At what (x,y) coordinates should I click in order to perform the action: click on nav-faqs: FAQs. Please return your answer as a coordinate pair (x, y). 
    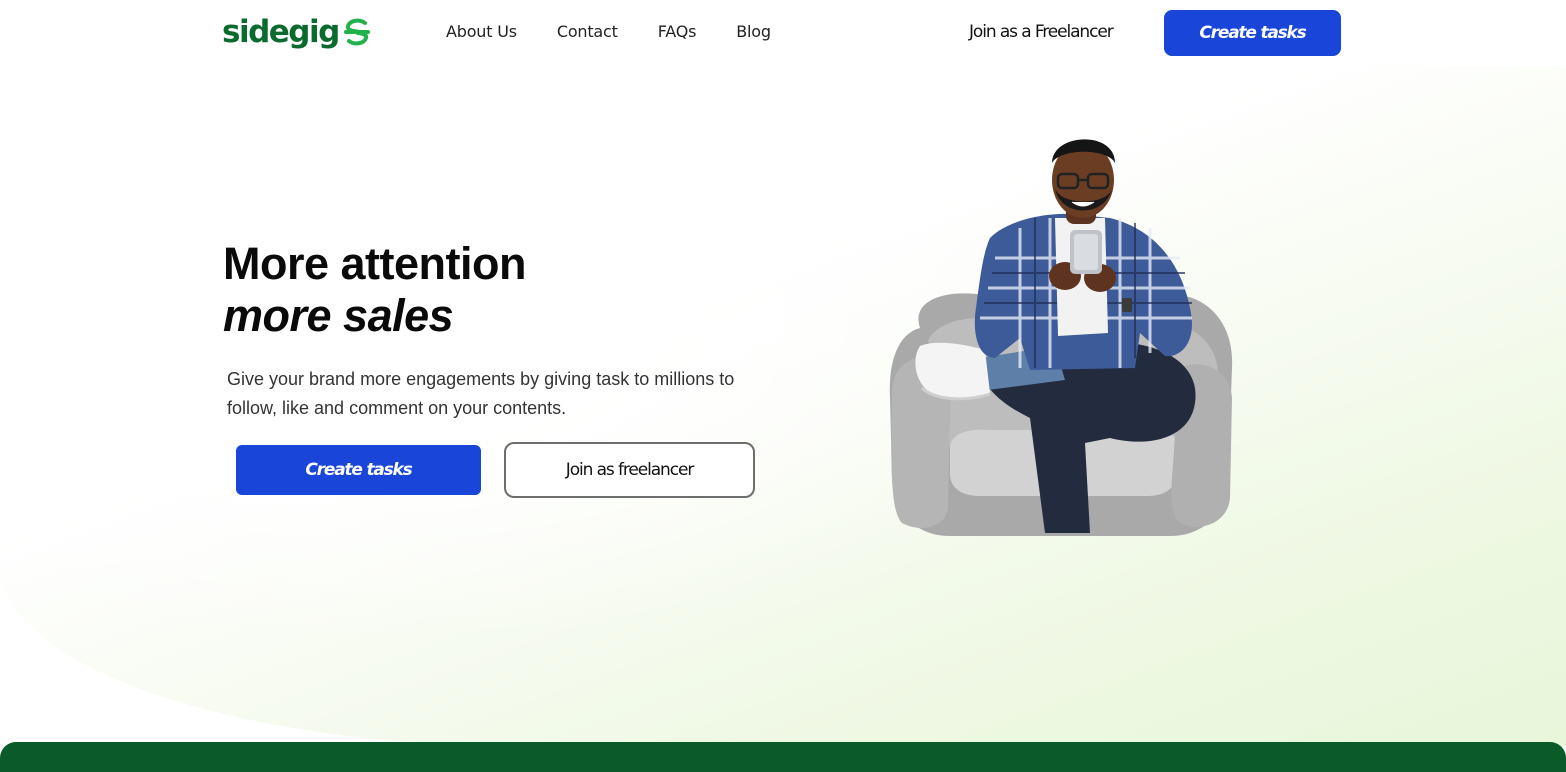
    Looking at the image, I should click on (677, 32).